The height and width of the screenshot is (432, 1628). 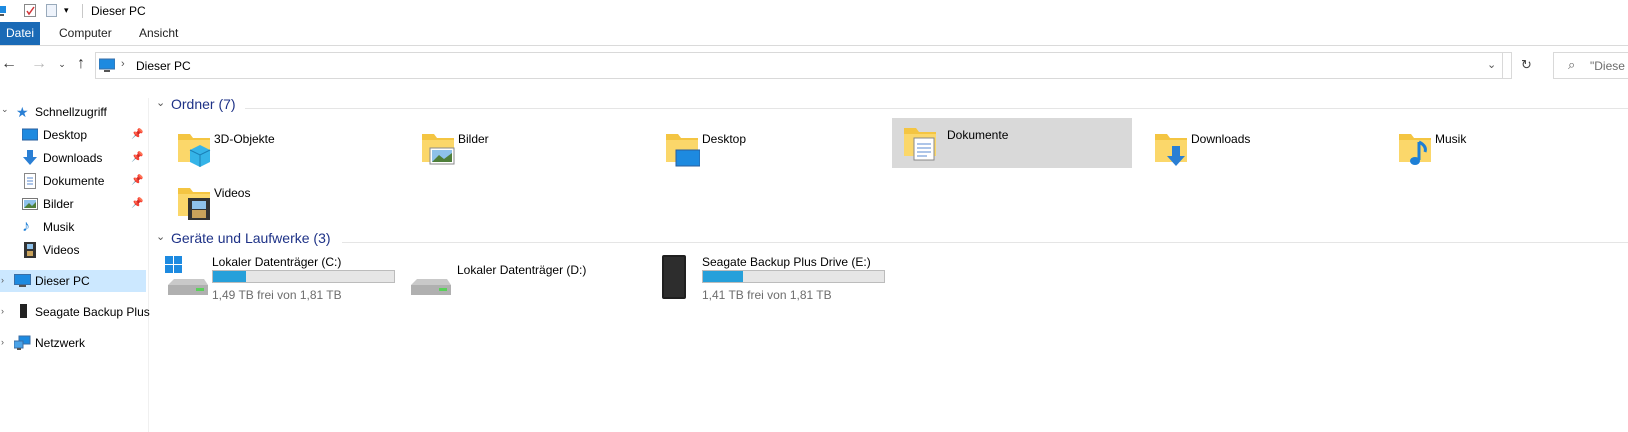 I want to click on tab-computer: Computer, so click(x=85, y=33).